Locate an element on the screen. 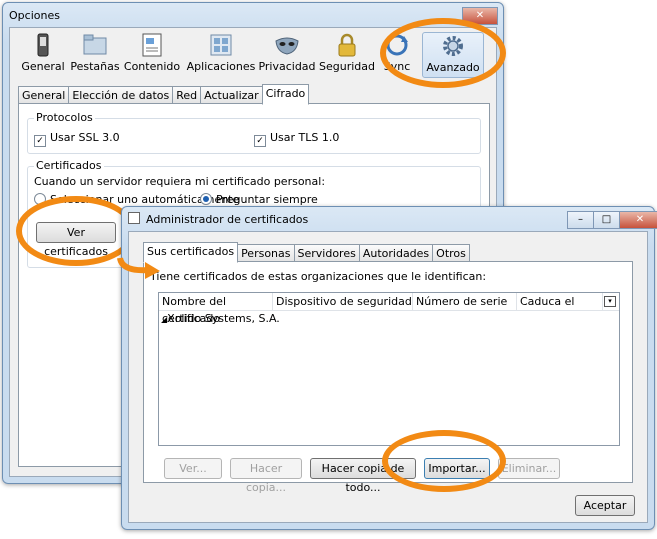 The height and width of the screenshot is (539, 657). toolbar-privacy: Privacidad is located at coordinates (287, 55).